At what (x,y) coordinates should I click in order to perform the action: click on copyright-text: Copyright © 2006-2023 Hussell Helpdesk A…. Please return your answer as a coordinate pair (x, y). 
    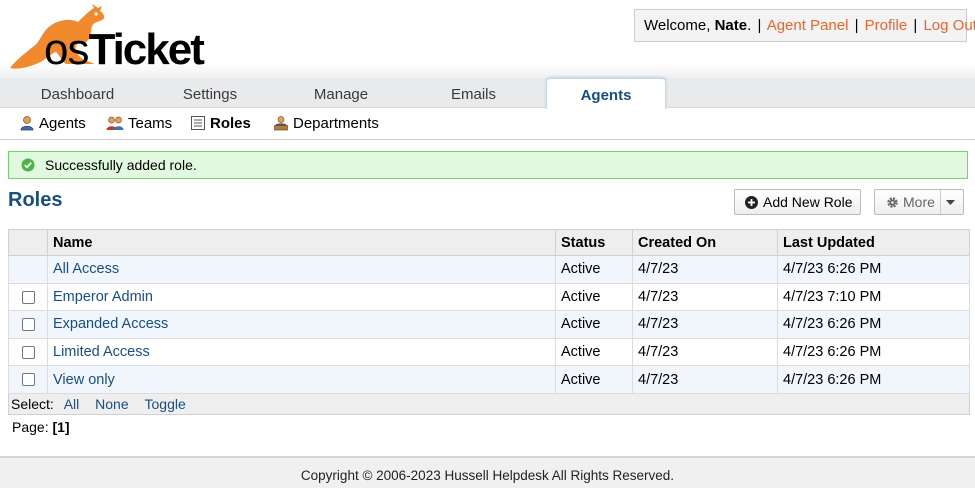
    Looking at the image, I should click on (487, 475).